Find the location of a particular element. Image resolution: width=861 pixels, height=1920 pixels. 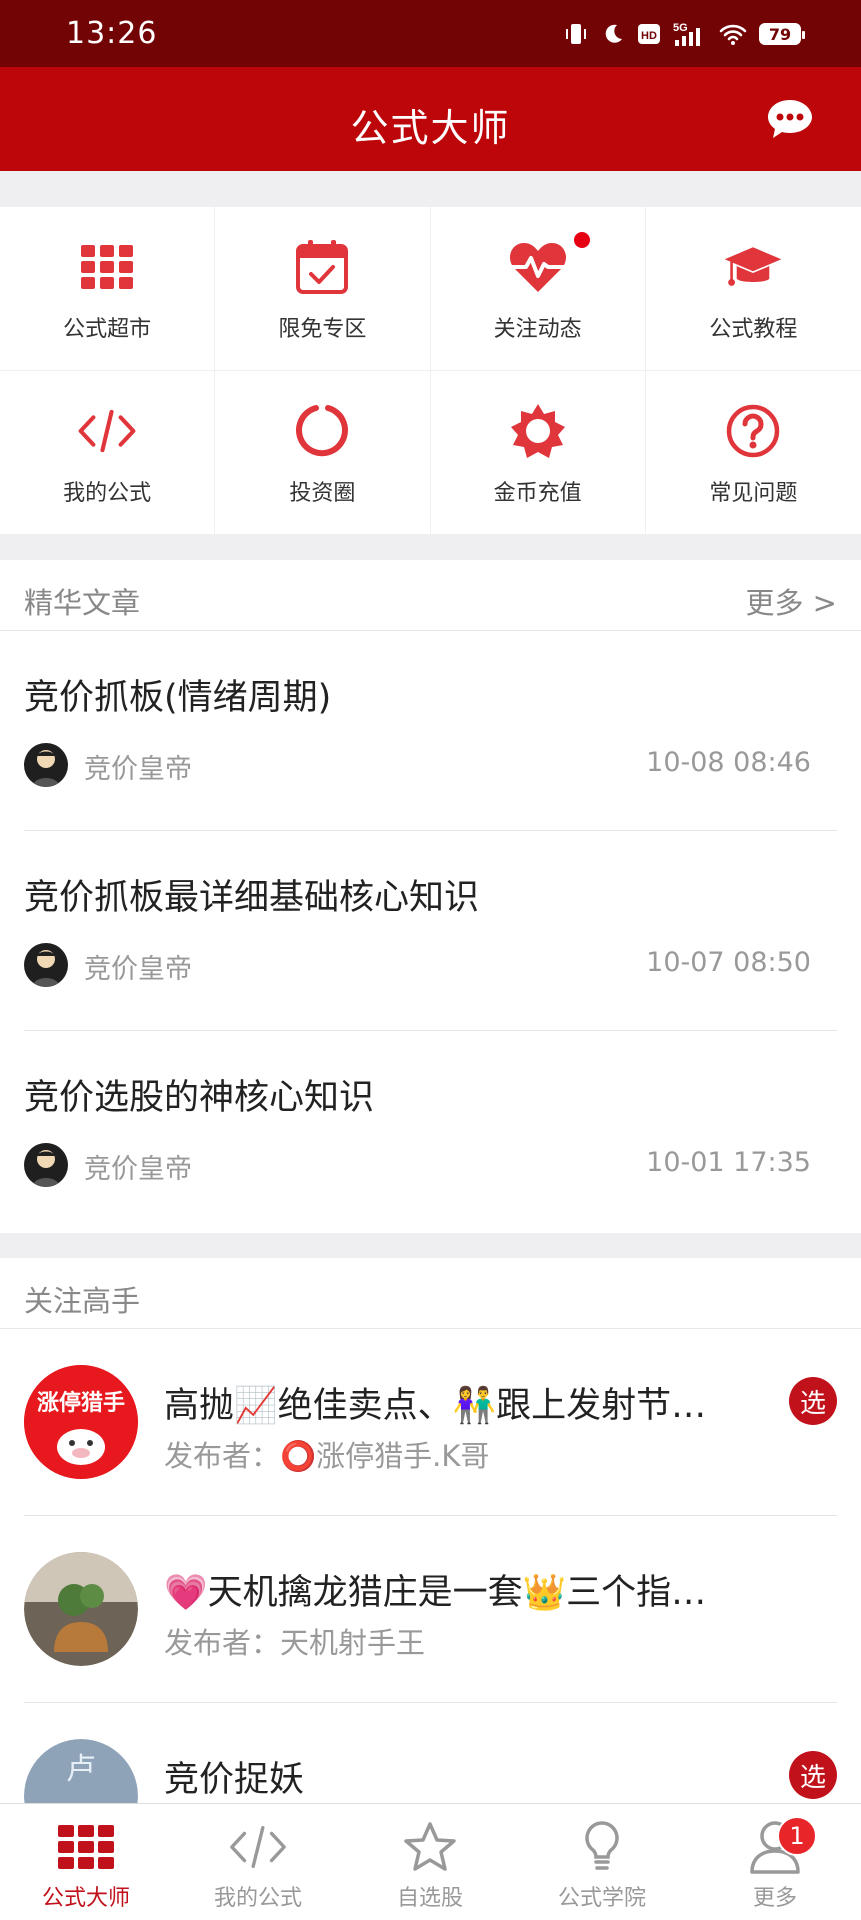

avatar-letter: 卢 is located at coordinates (81, 1769).